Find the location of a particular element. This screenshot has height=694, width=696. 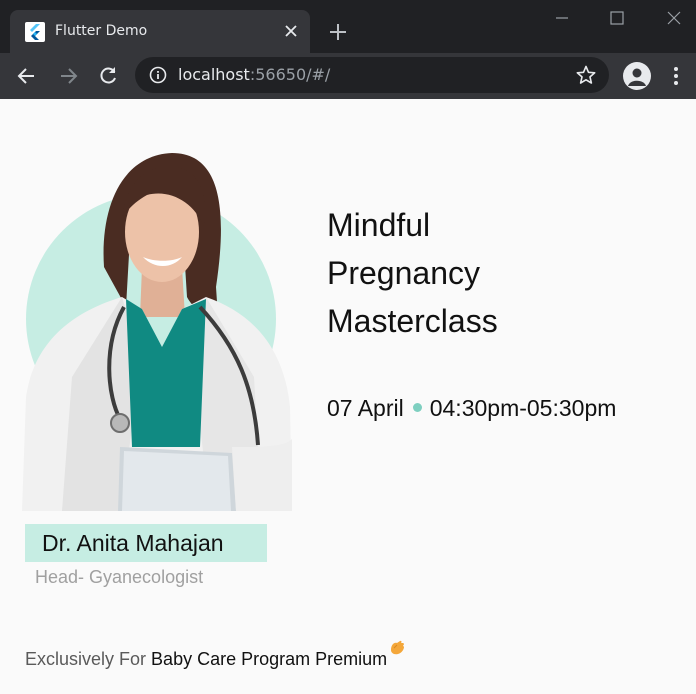

url-host: localhost is located at coordinates (214, 74).